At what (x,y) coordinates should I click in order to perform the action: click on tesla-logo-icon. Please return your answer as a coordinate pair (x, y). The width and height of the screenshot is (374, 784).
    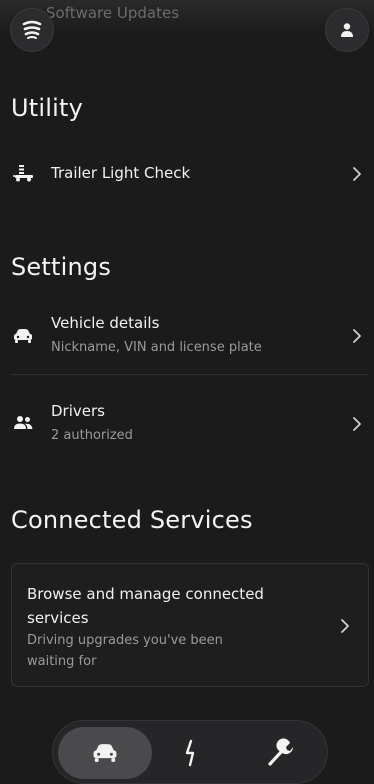
    Looking at the image, I should click on (32, 29).